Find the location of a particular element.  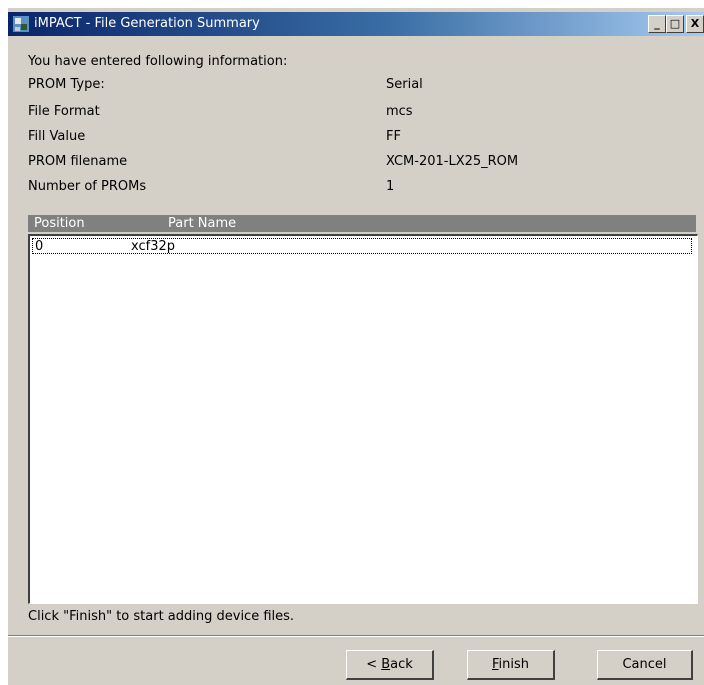

cancel-button: Cancel is located at coordinates (645, 665).